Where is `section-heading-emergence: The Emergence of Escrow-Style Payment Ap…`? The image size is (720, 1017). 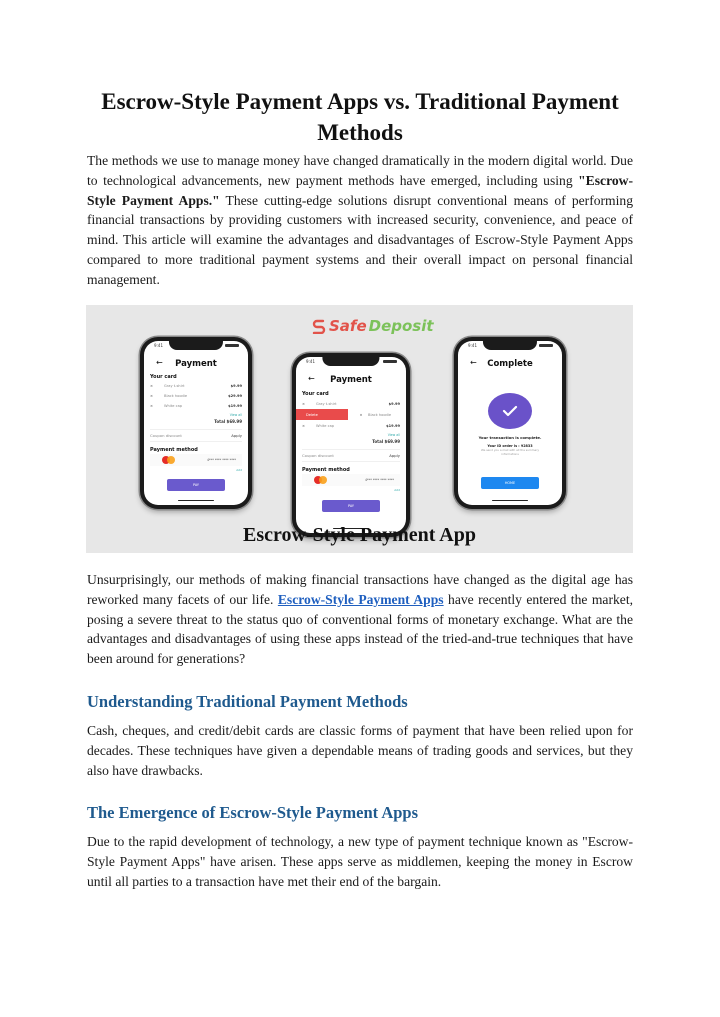 section-heading-emergence: The Emergence of Escrow-Style Payment Ap… is located at coordinates (253, 812).